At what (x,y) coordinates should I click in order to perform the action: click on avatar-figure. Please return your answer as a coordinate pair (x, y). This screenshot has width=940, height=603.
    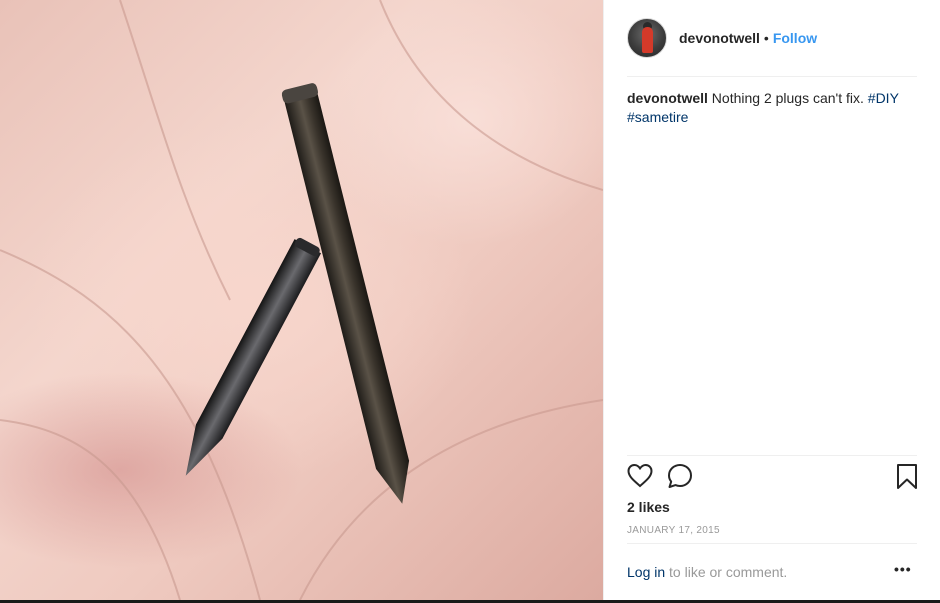
    Looking at the image, I should click on (647, 40).